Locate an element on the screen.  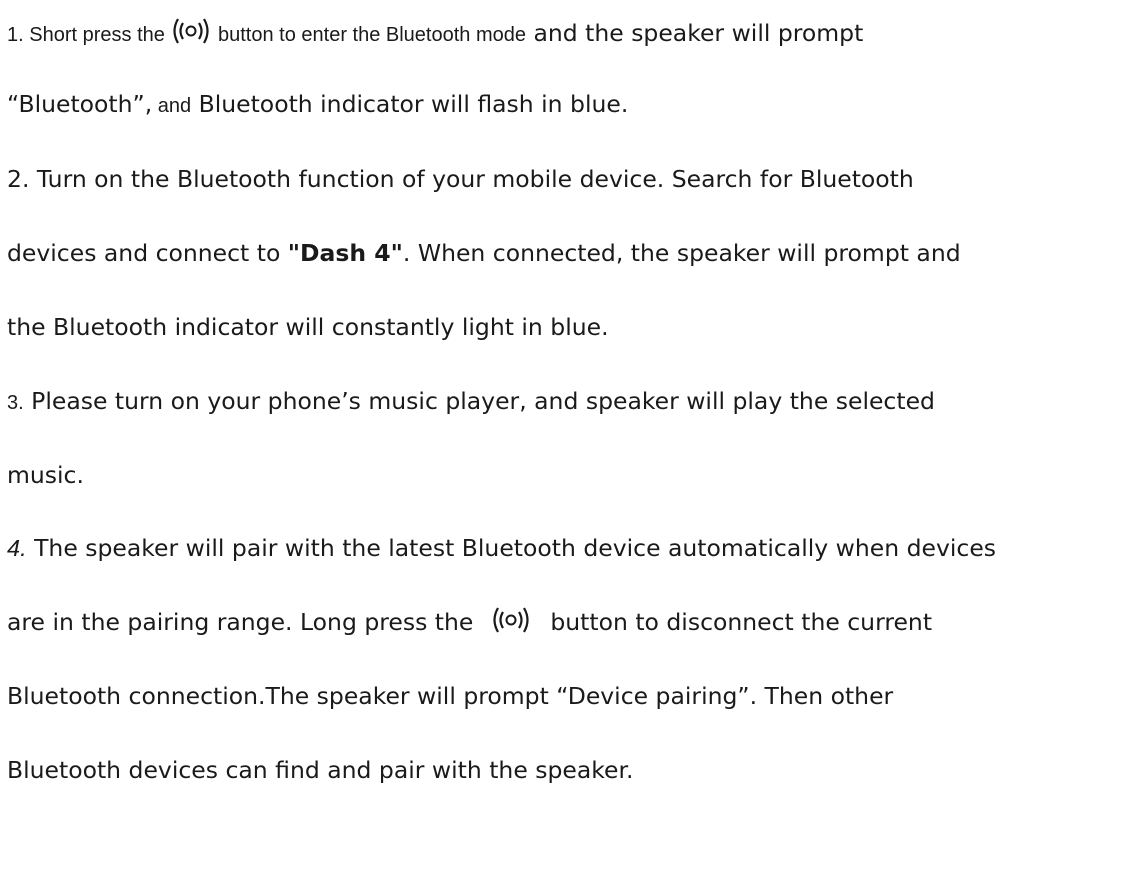
step-4-disconnect-text: button to disconnect the current is located at coordinates (741, 622).